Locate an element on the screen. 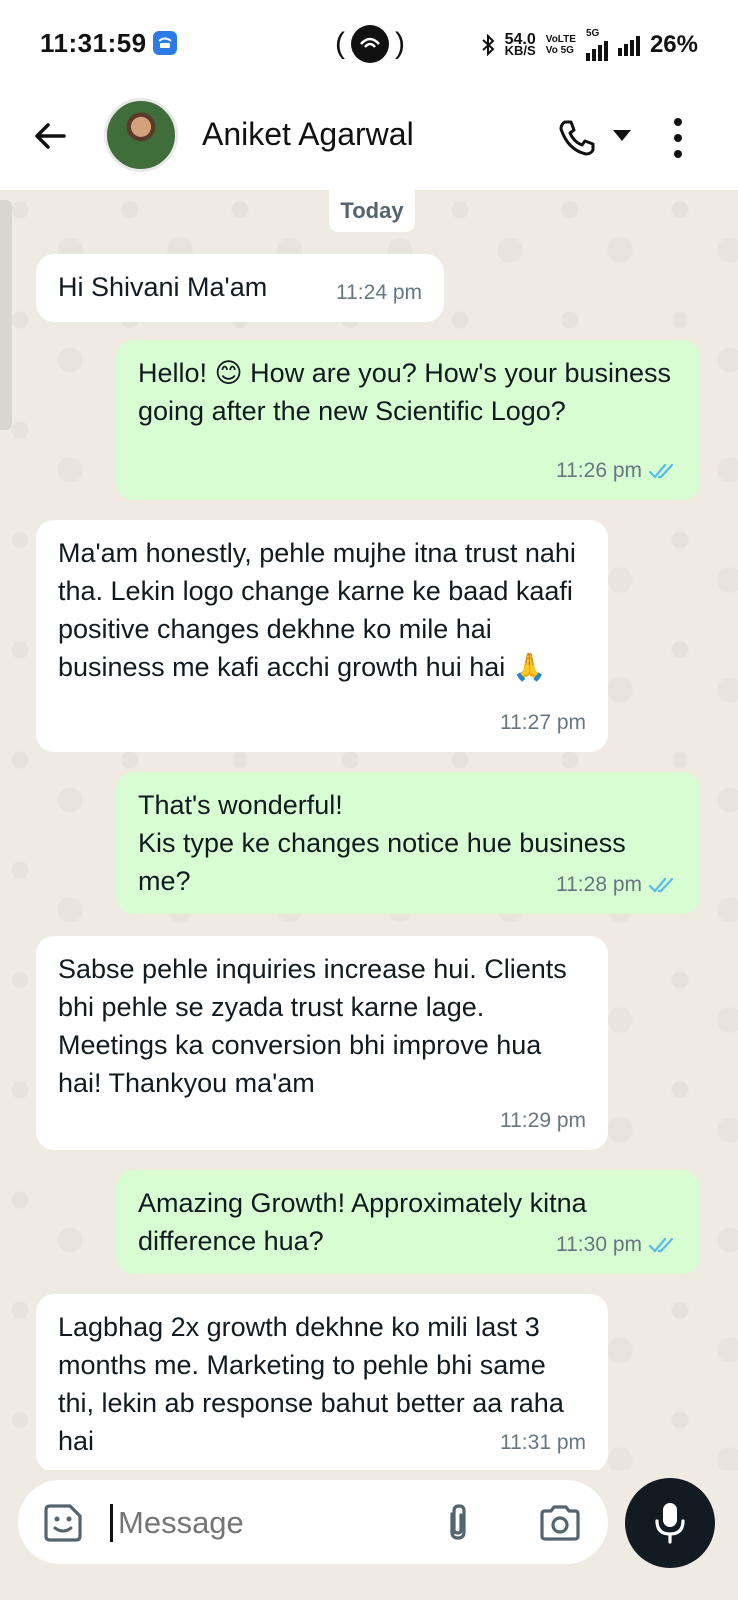 Image resolution: width=738 pixels, height=1600 pixels. battery-level: 26% is located at coordinates (673, 44).